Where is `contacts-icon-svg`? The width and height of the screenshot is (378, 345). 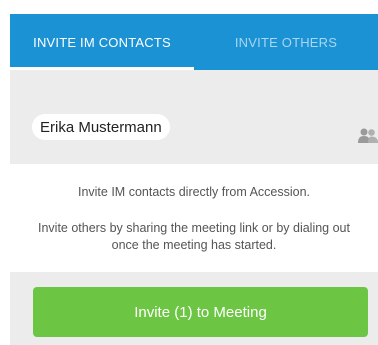 contacts-icon-svg is located at coordinates (368, 135).